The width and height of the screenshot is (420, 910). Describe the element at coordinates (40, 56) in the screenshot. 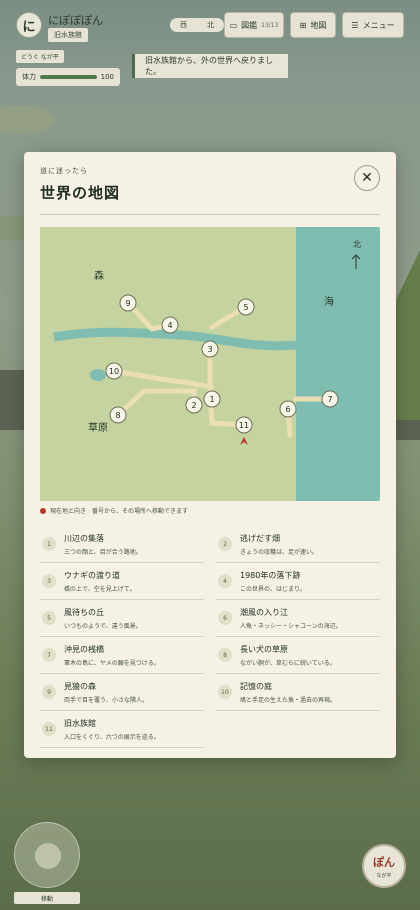

I see `status-badge: どうぐ なが平` at that location.